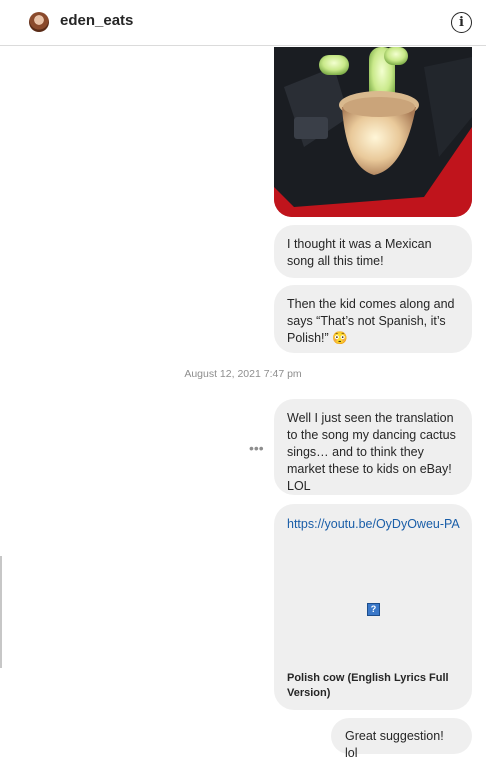 The height and width of the screenshot is (768, 486). Describe the element at coordinates (243, 374) in the screenshot. I see `message-timestamp: August 12, 2021 7:47 pm` at that location.